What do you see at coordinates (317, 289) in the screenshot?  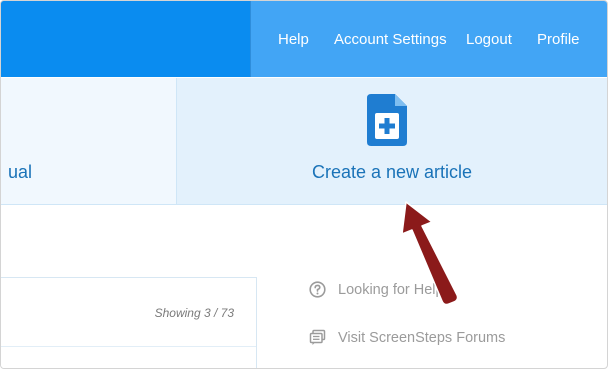 I see `question-circle-icon` at bounding box center [317, 289].